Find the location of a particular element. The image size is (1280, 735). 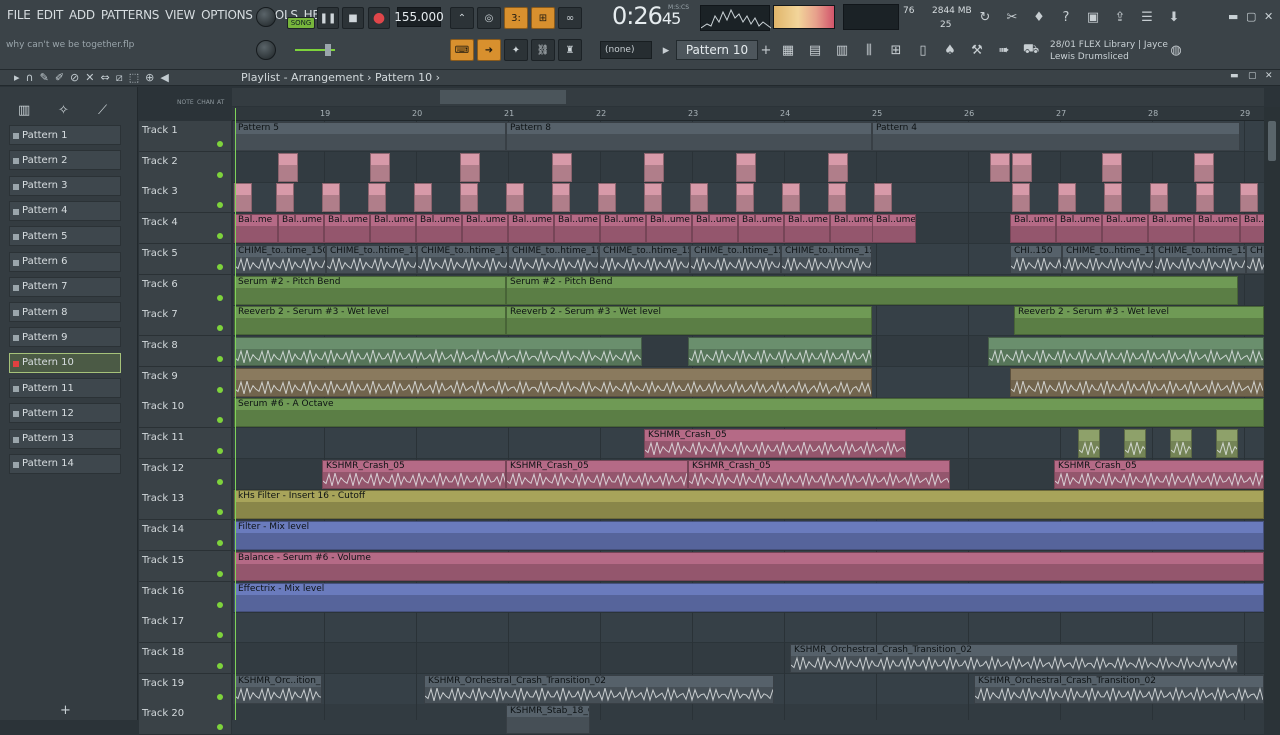

pattern-item: Pattern 14 is located at coordinates (65, 463).